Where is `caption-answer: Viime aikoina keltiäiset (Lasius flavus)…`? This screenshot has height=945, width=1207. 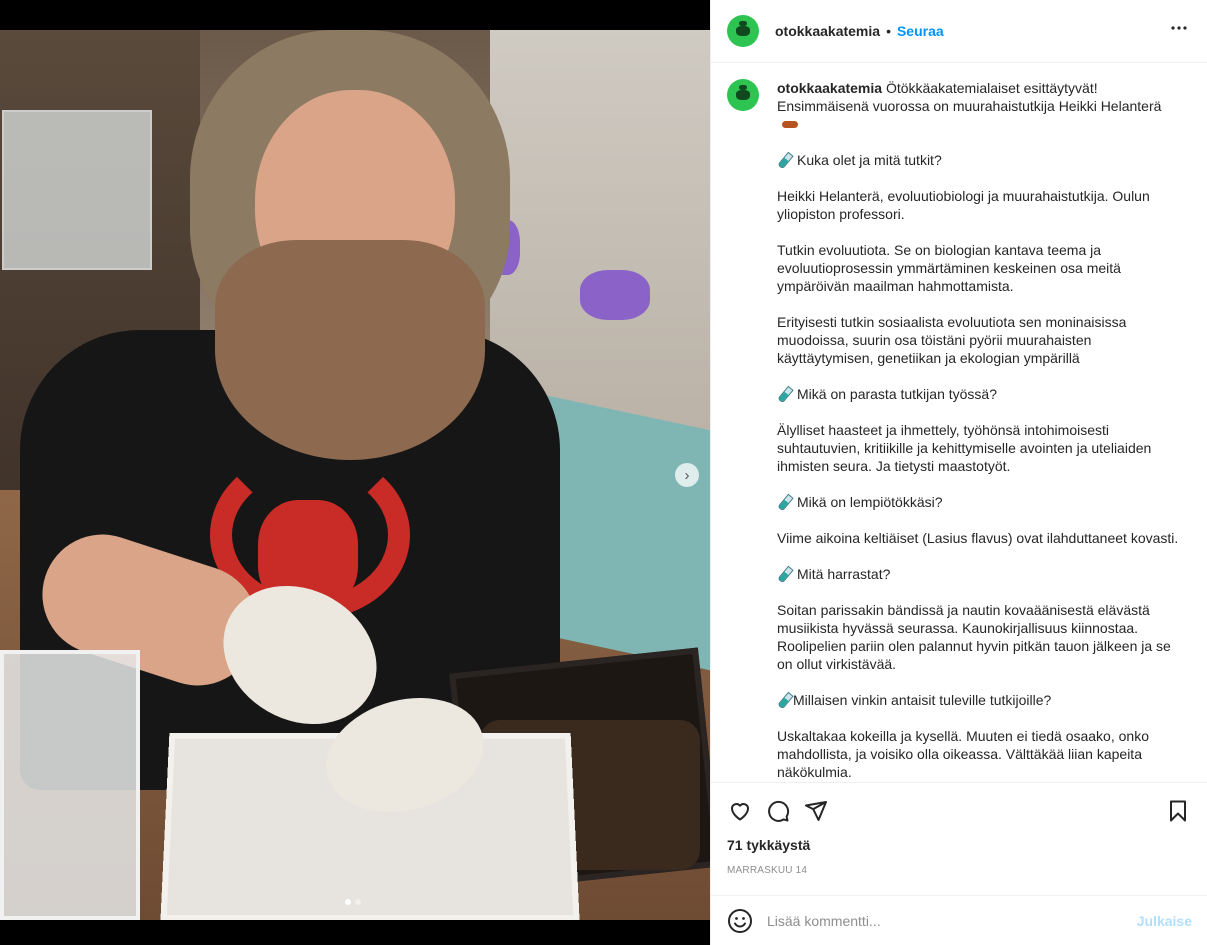
caption-answer: Viime aikoina keltiäiset (Lasius flavus)… is located at coordinates (978, 538).